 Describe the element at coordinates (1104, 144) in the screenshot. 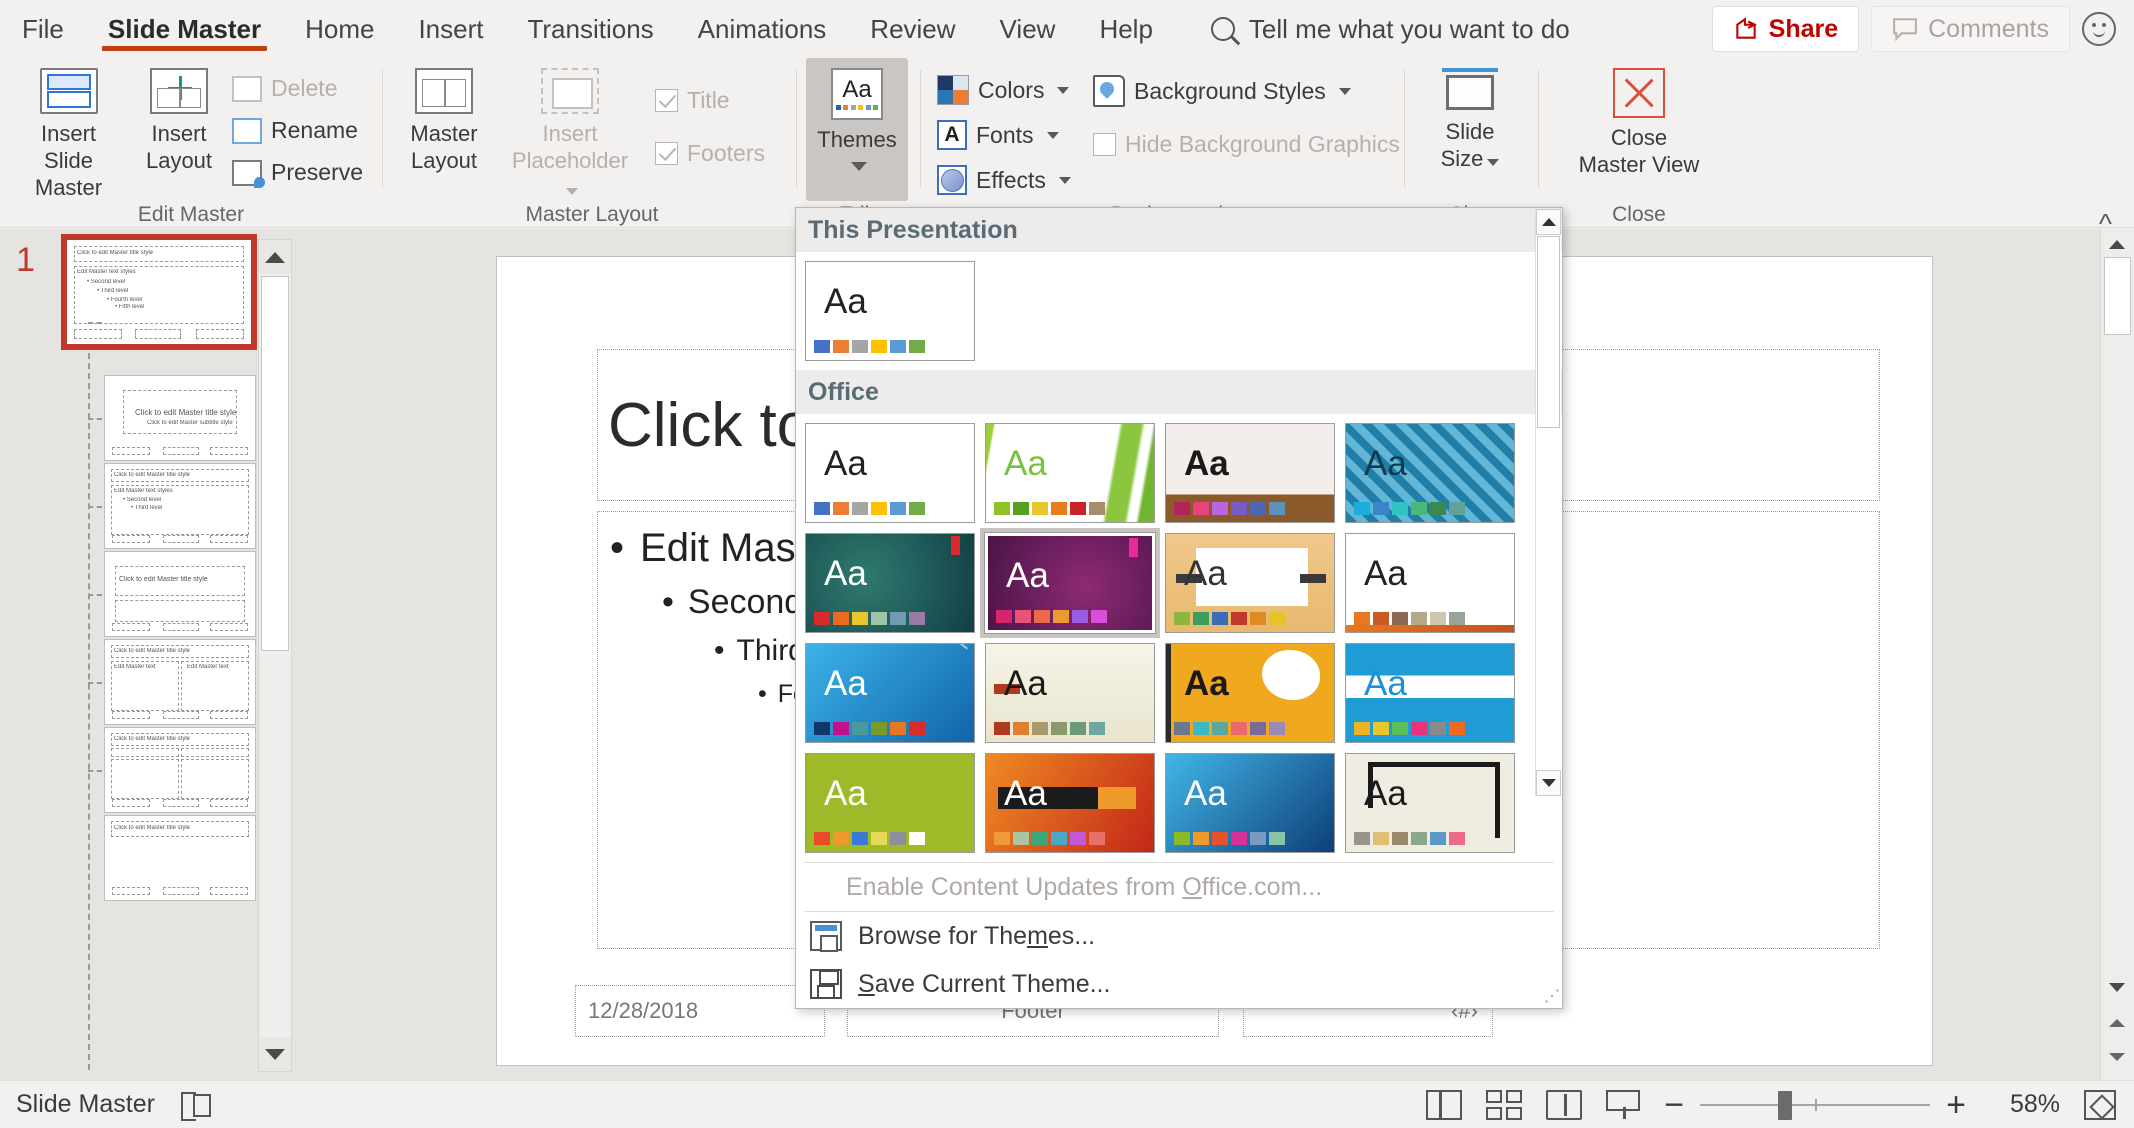

I see `hide-background-graphics-checkbox` at that location.